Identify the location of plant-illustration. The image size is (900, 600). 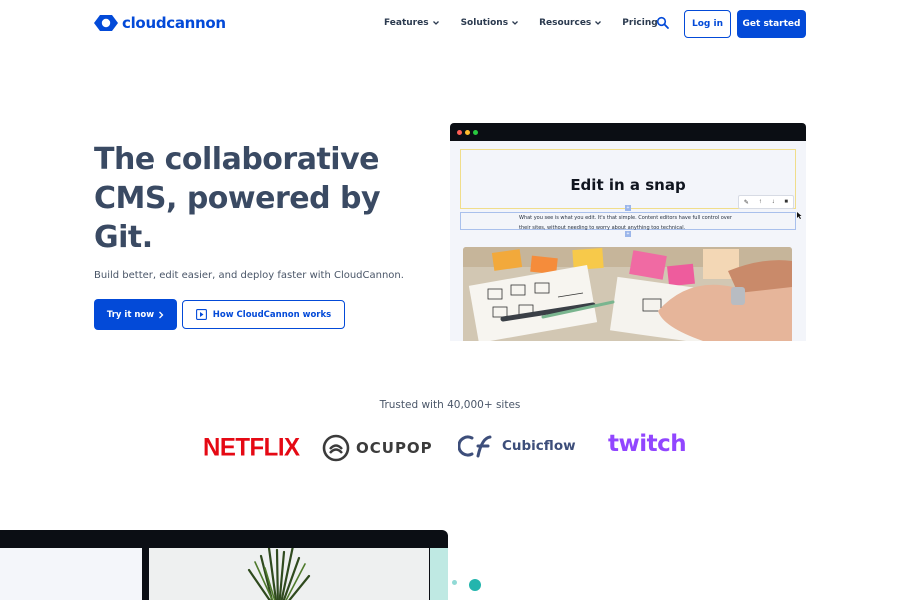
(279, 574).